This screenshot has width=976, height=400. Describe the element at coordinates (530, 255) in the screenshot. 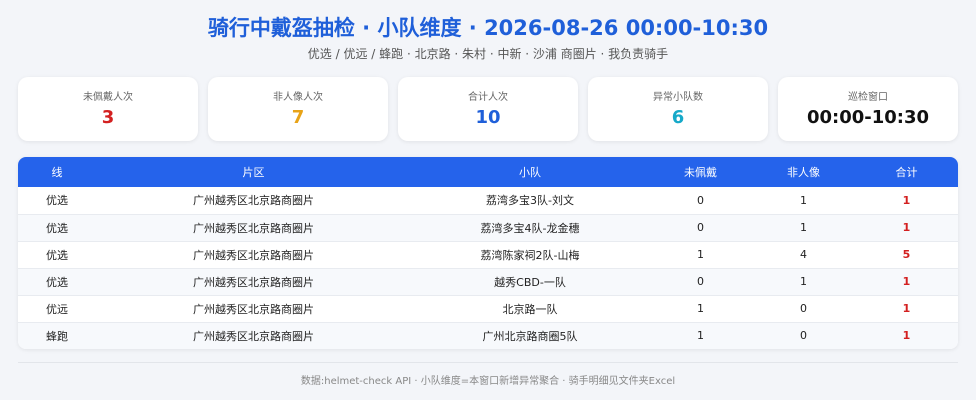

I see `cell-team: 荔湾陈家祠2队-山梅` at that location.